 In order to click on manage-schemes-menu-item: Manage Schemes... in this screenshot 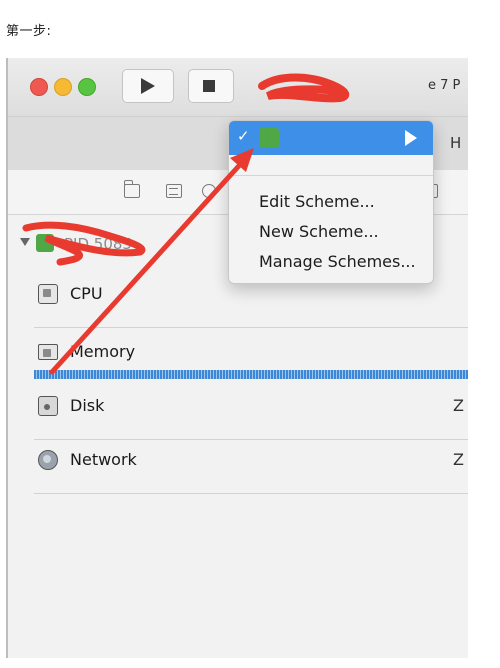, I will do `click(337, 261)`.